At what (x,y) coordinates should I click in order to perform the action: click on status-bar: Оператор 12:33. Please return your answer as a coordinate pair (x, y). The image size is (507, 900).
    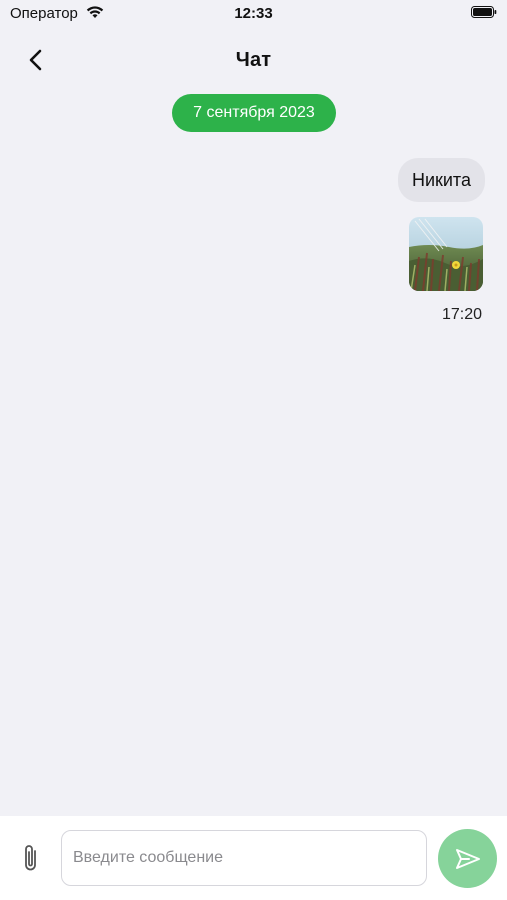
    Looking at the image, I should click on (253, 14).